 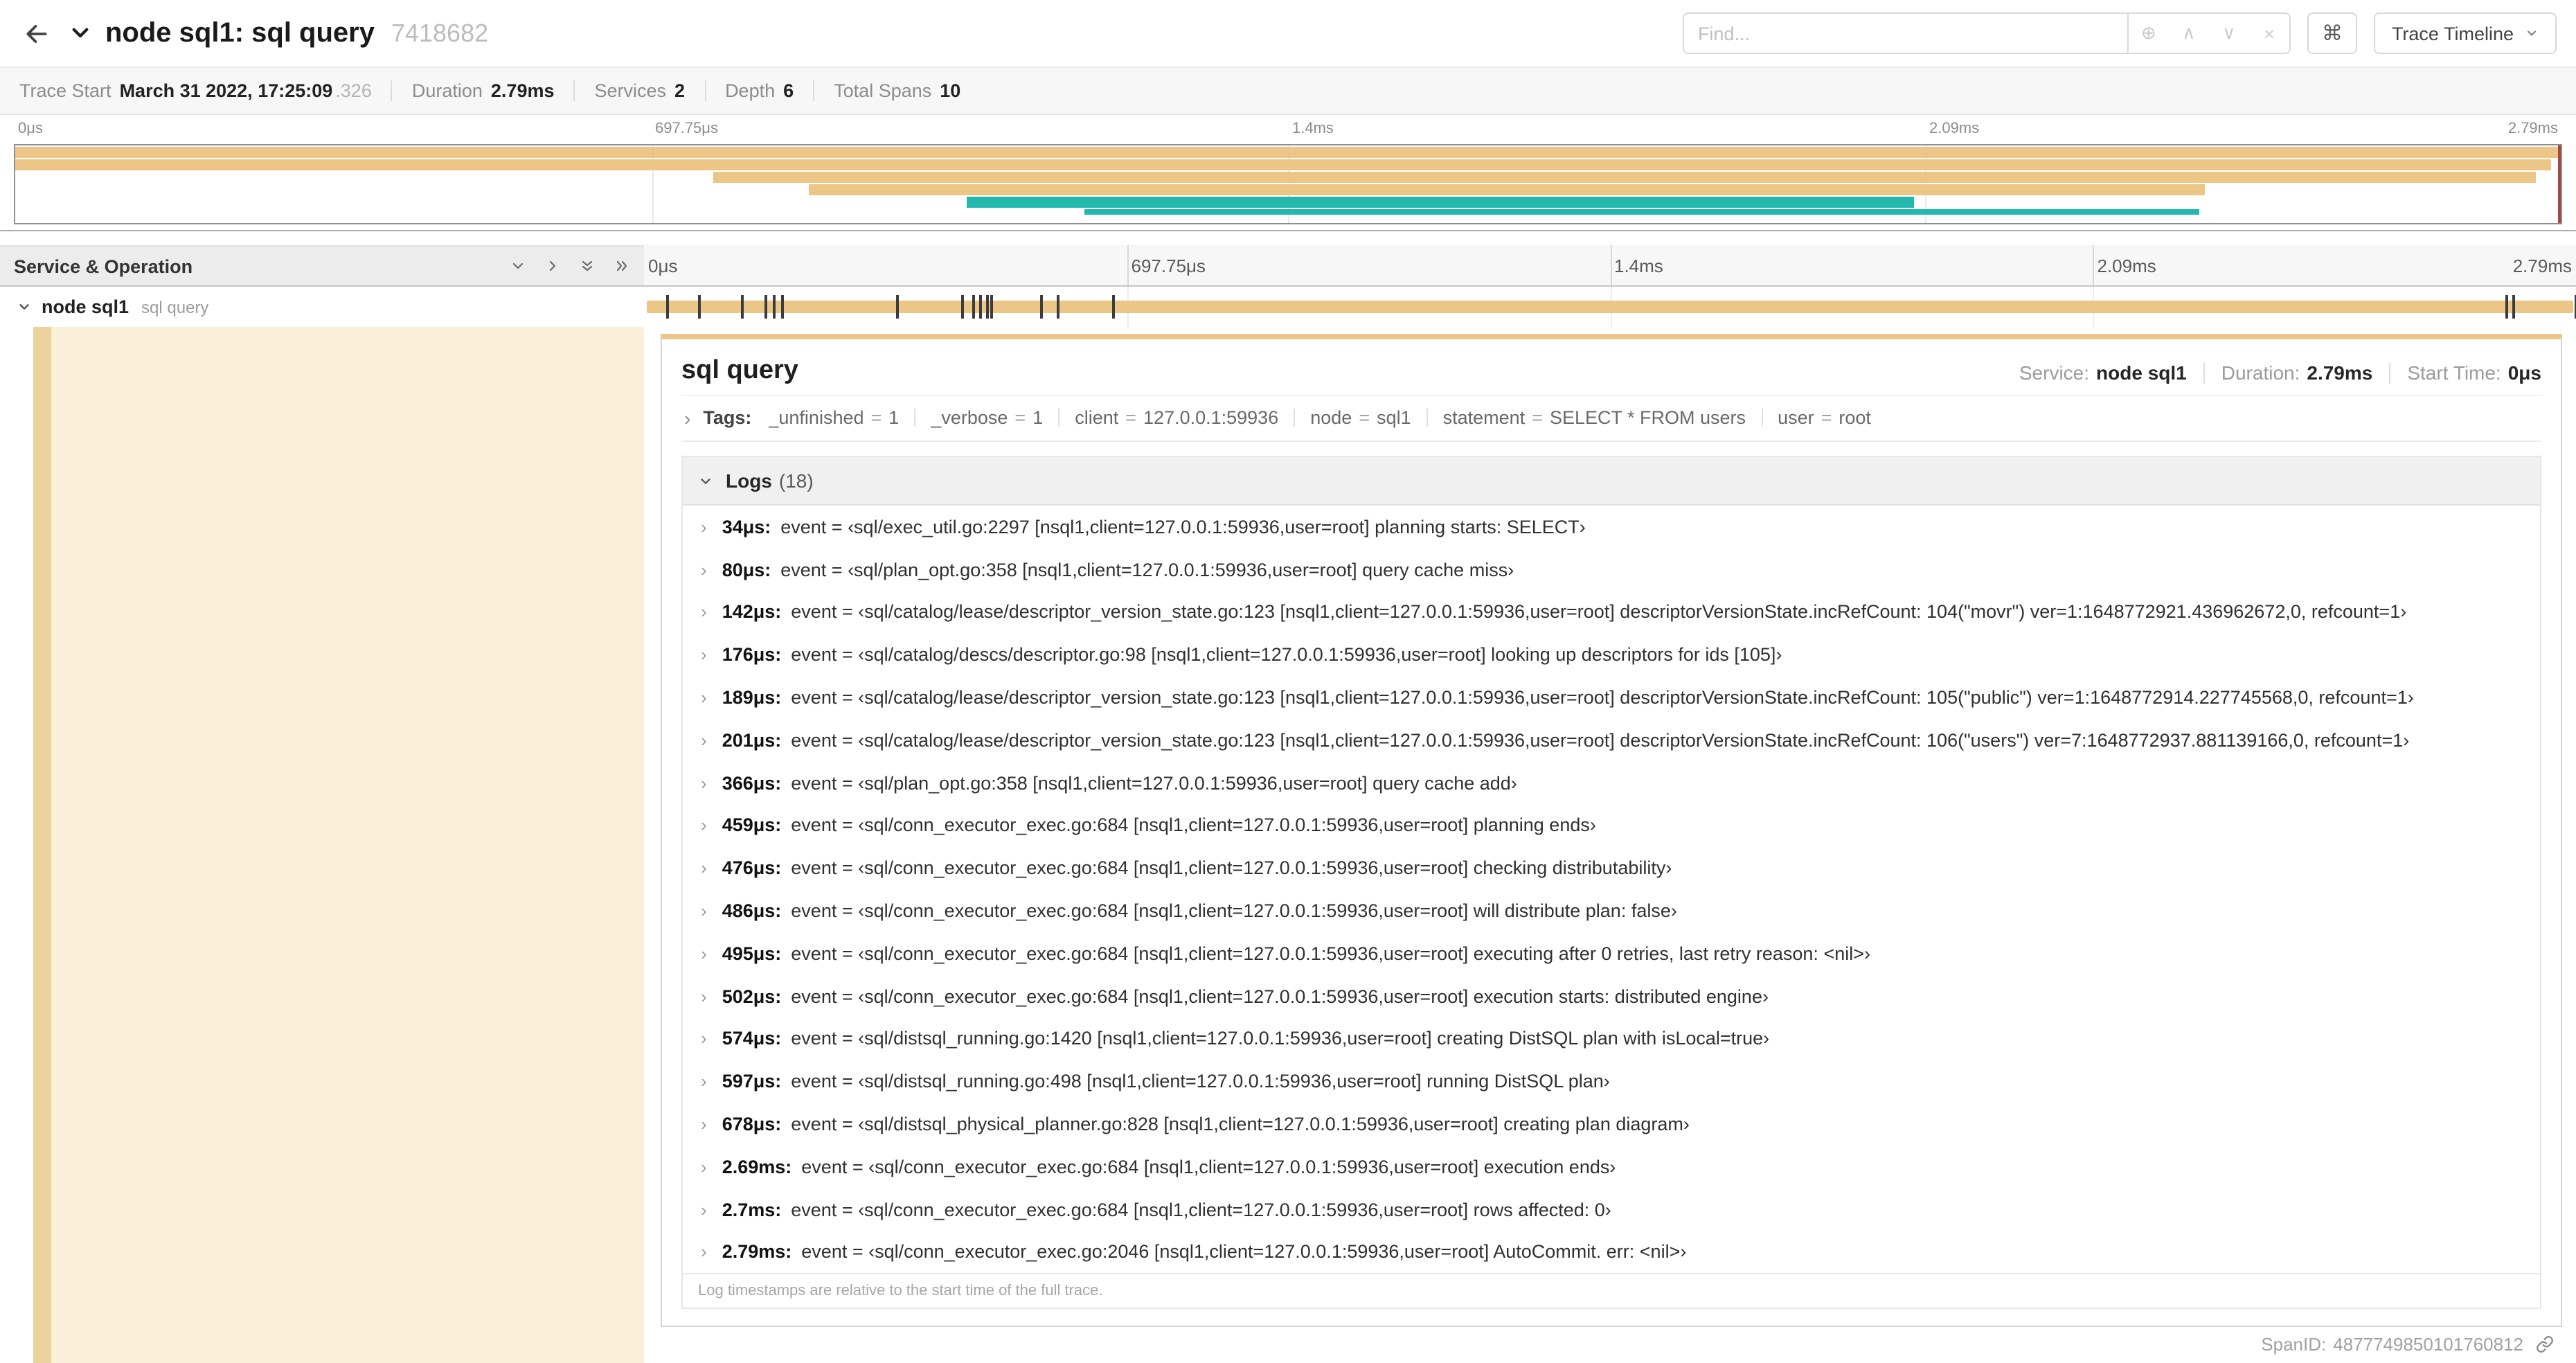 What do you see at coordinates (24, 306) in the screenshot?
I see `collapse-span-chevron-icon` at bounding box center [24, 306].